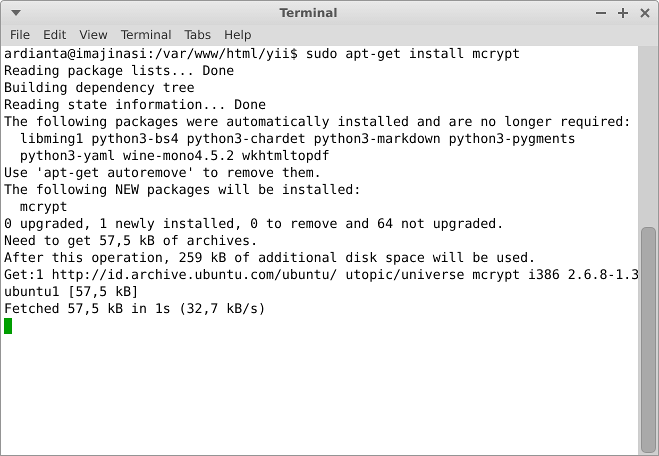 Image resolution: width=659 pixels, height=456 pixels. What do you see at coordinates (321, 275) in the screenshot?
I see `terminal-line: Get:1 http://id.archive.ubuntu.com/ubuntu/ utopic/universe mcrypt i386 2.6.8-1.3` at bounding box center [321, 275].